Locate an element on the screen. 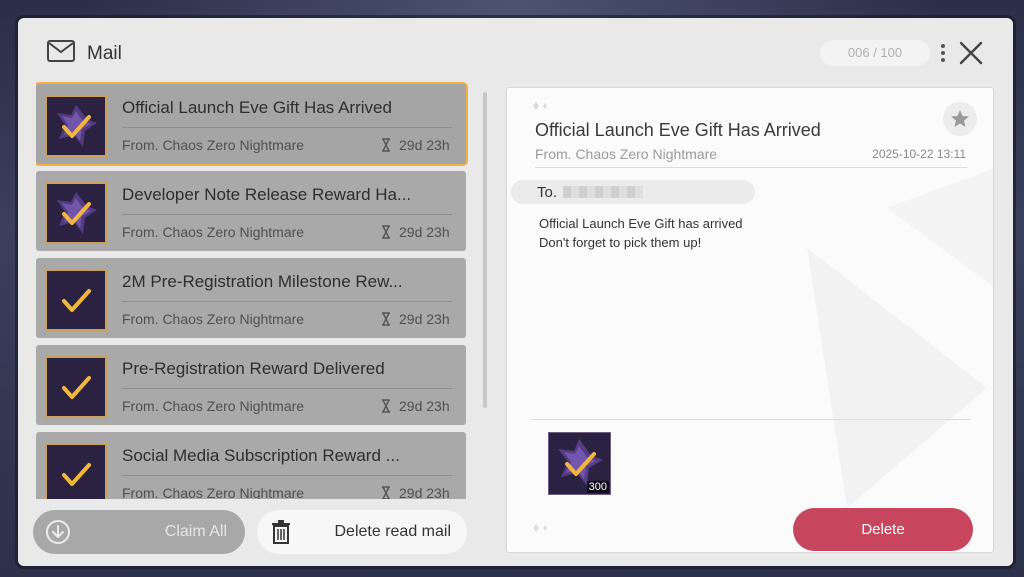  mail-count-badge: 006 / 100 is located at coordinates (875, 53).